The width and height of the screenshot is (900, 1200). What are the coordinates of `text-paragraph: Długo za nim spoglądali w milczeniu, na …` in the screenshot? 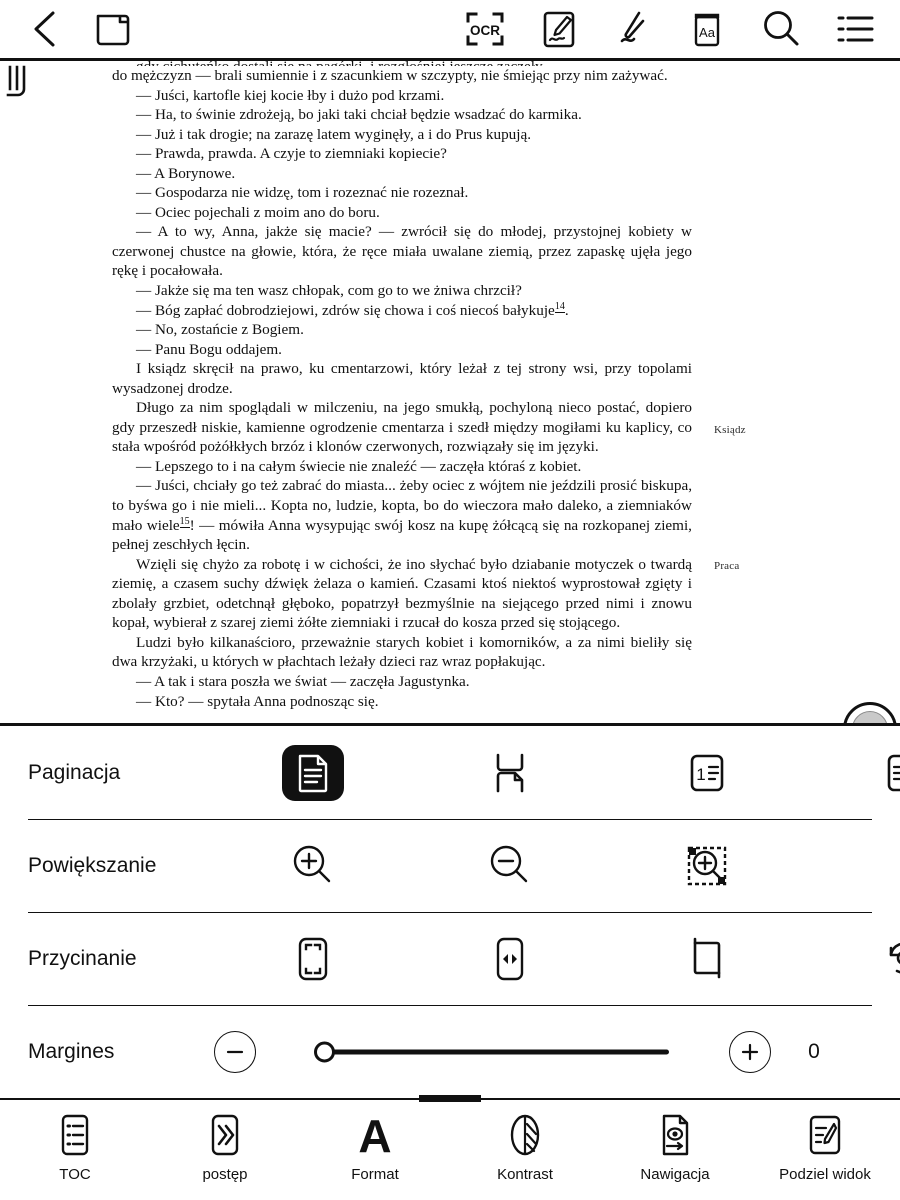 It's located at (402, 427).